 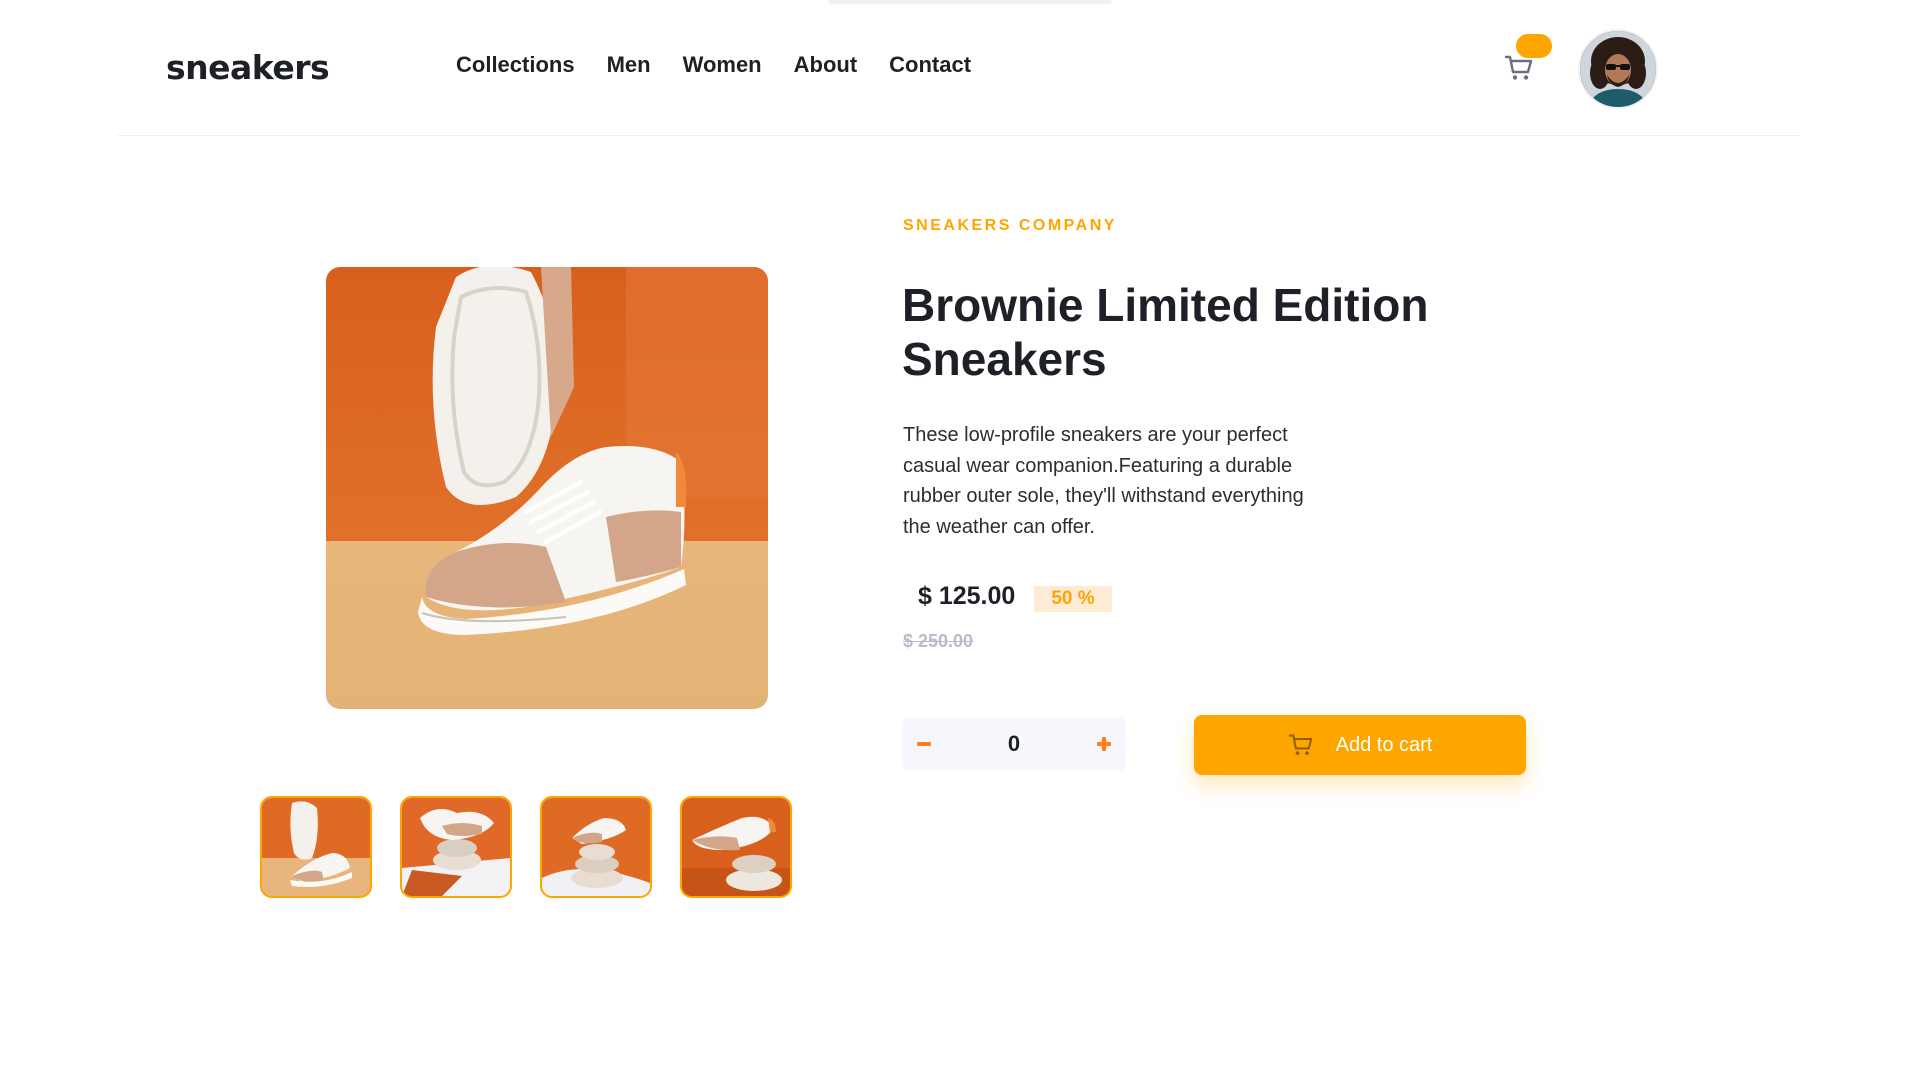 What do you see at coordinates (1165, 332) in the screenshot?
I see `product-title: Brownie Limited Edition Sneakers` at bounding box center [1165, 332].